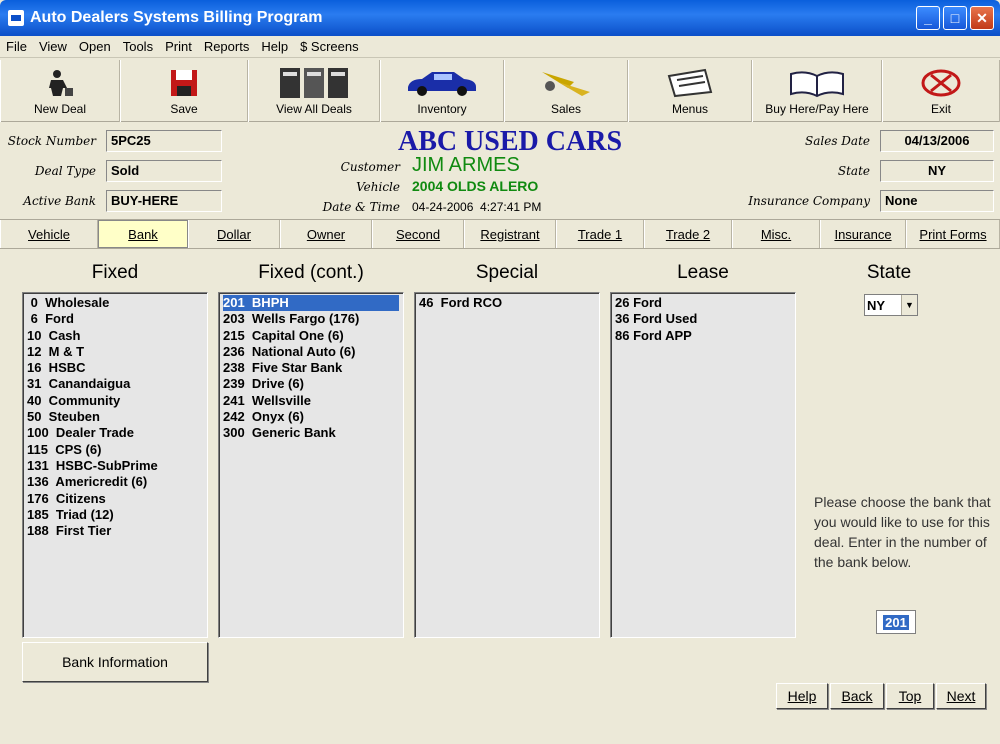  Describe the element at coordinates (164, 141) in the screenshot. I see `stock-number-field: 5PC25` at that location.